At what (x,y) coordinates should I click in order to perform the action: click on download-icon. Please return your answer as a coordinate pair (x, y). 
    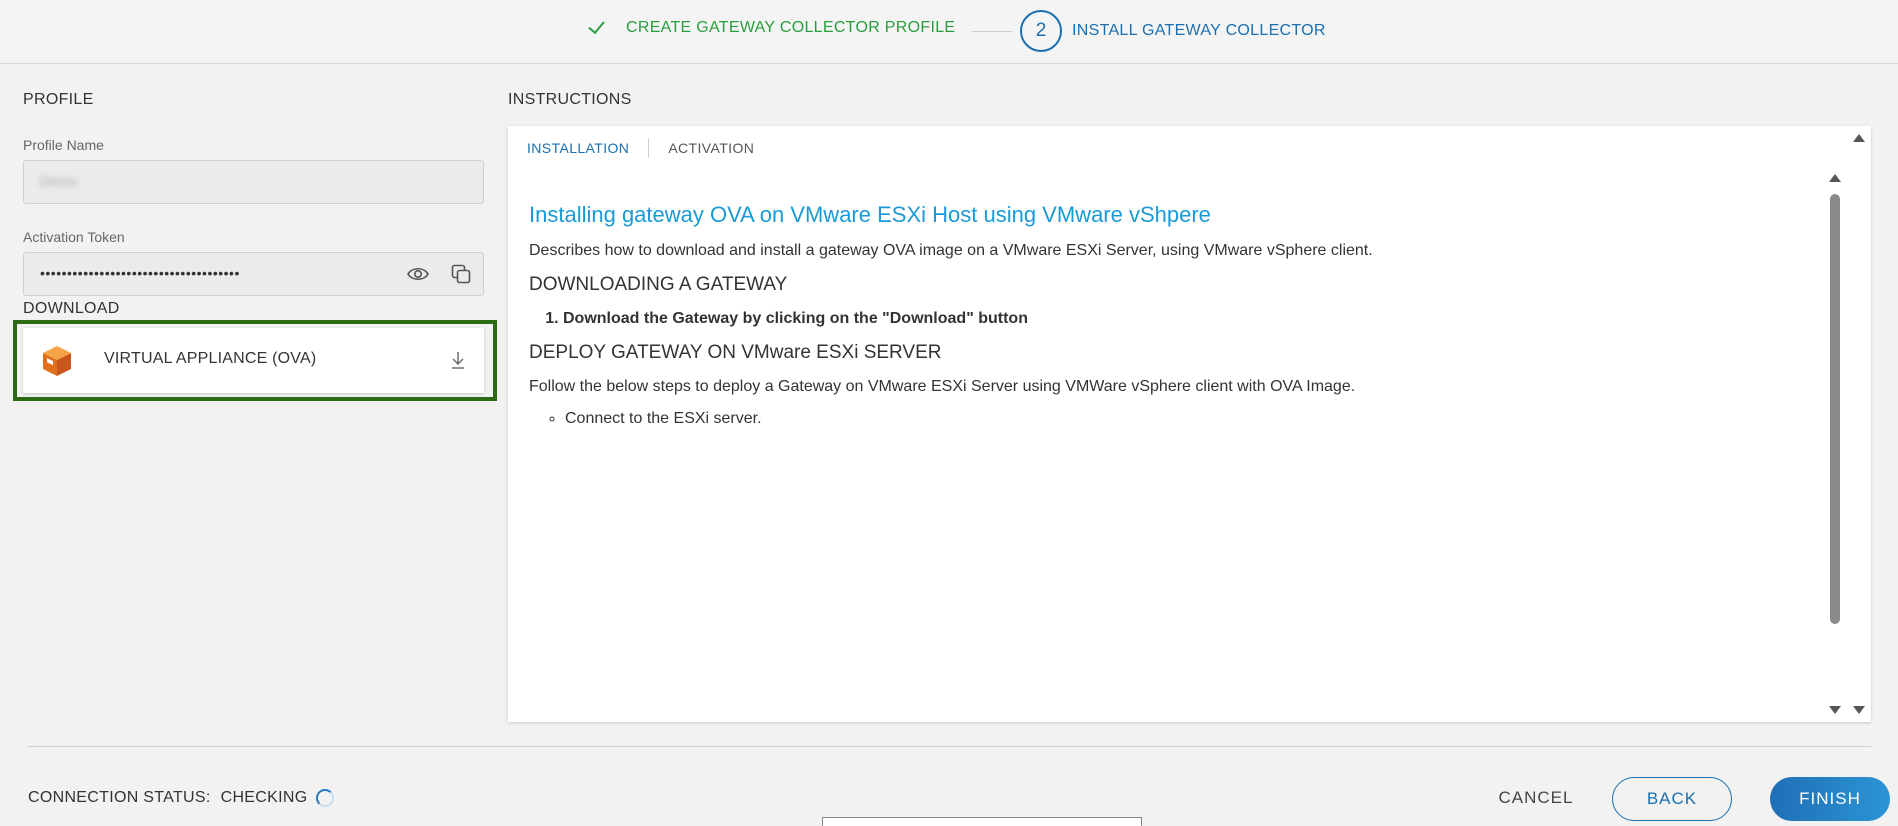
    Looking at the image, I should click on (458, 360).